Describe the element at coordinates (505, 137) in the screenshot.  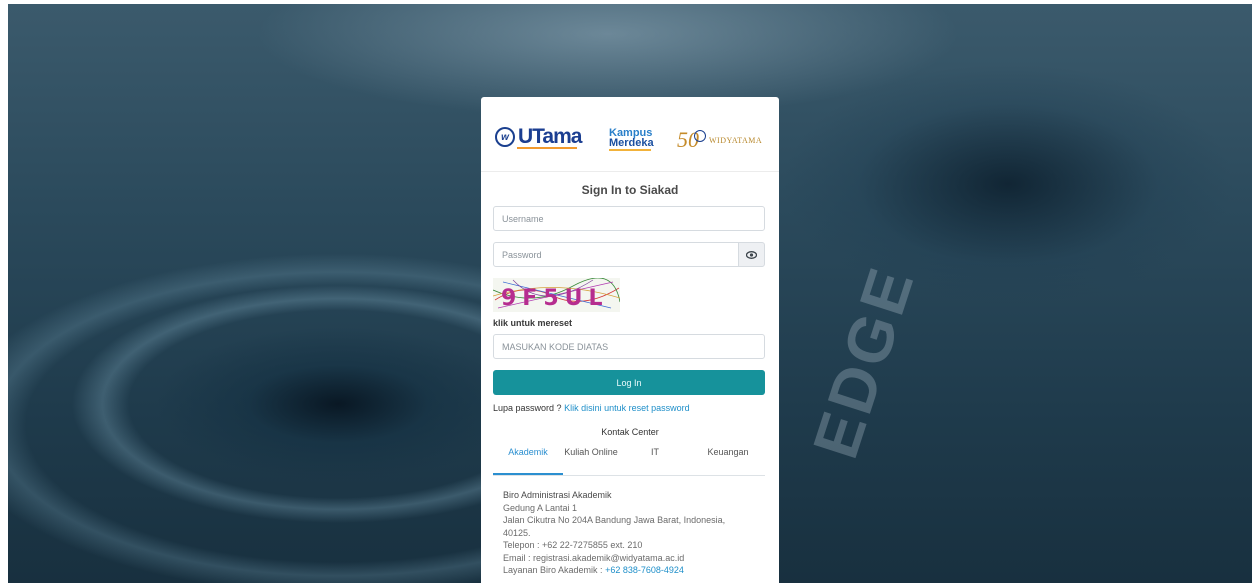
I see `utama-mark-icon: w` at that location.